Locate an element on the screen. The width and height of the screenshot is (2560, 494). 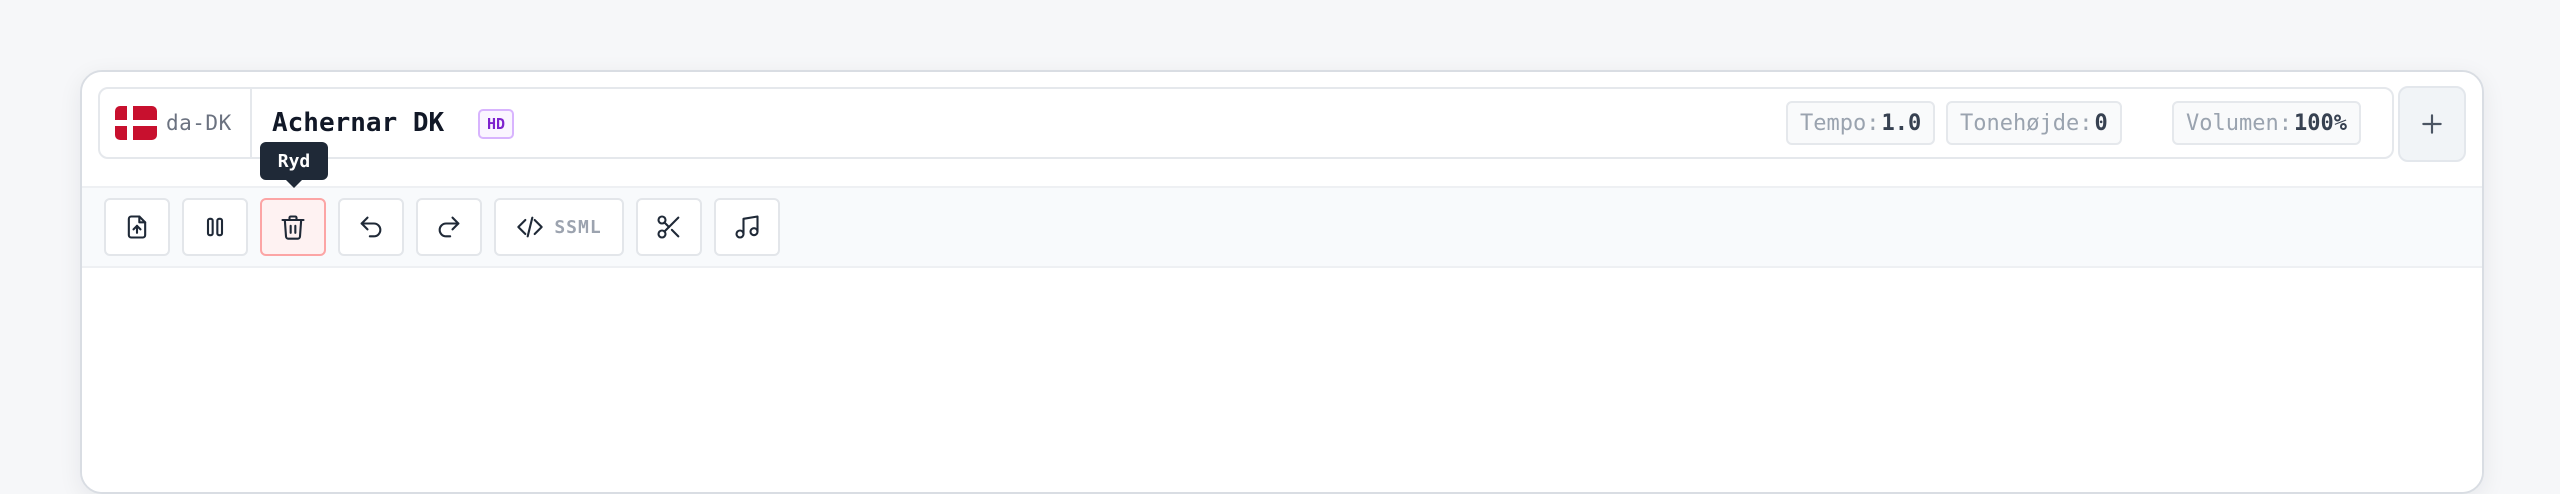
undo-icon is located at coordinates (371, 227).